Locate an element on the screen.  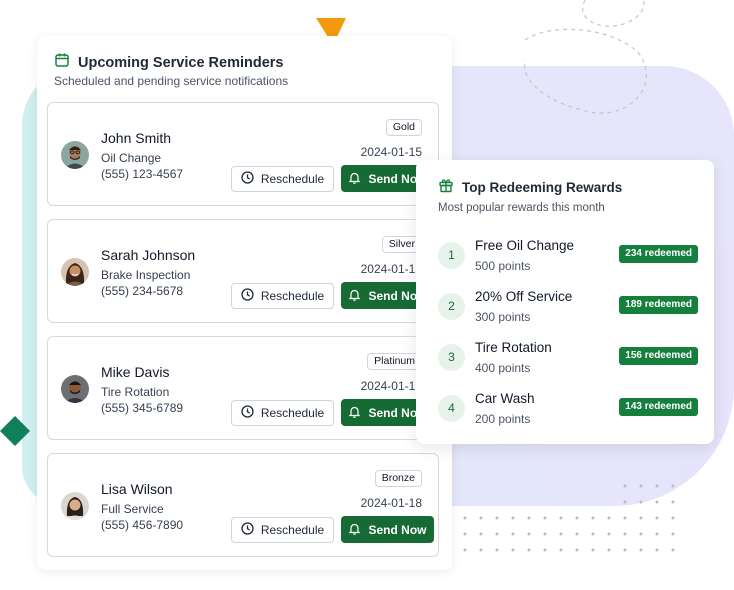
tier-badge: Bronze is located at coordinates (398, 478).